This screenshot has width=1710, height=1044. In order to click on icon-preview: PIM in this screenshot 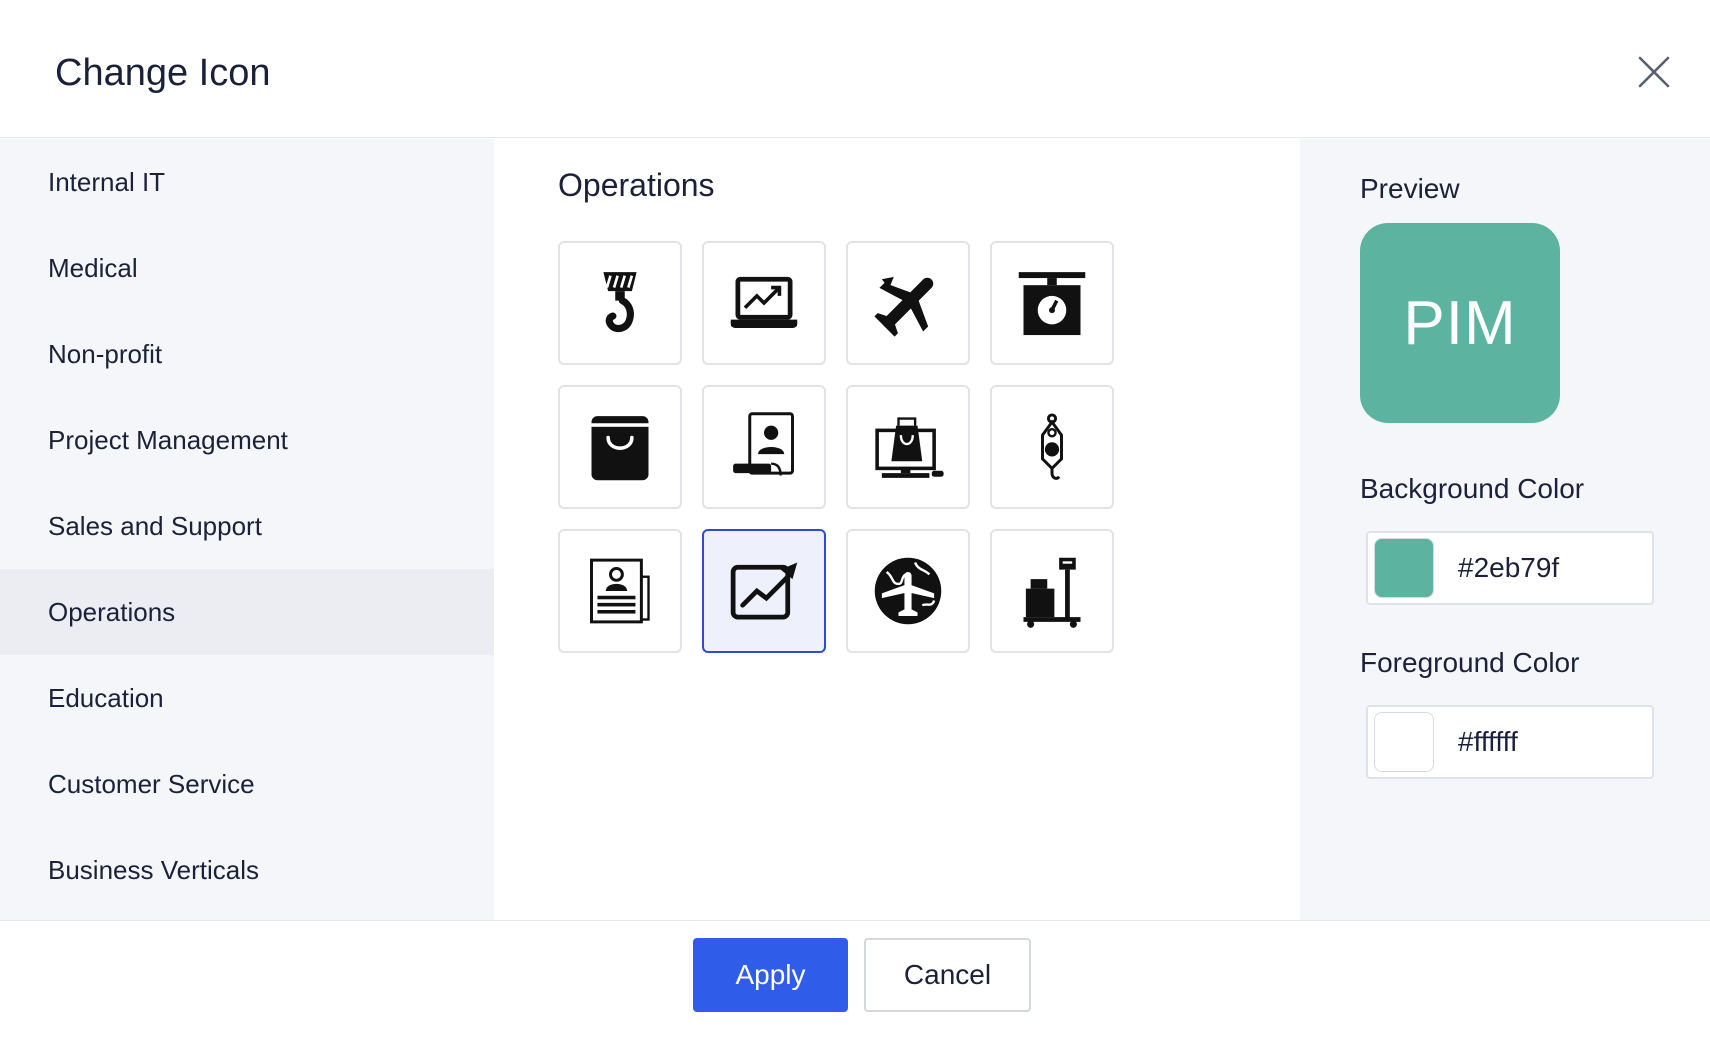, I will do `click(1460, 323)`.